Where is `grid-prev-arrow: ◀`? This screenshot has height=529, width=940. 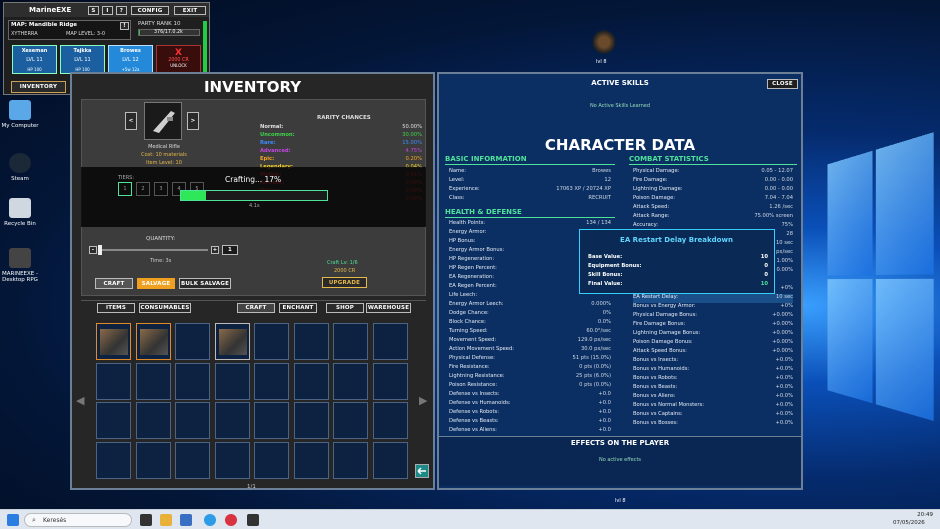
grid-prev-arrow: ◀ is located at coordinates (80, 400).